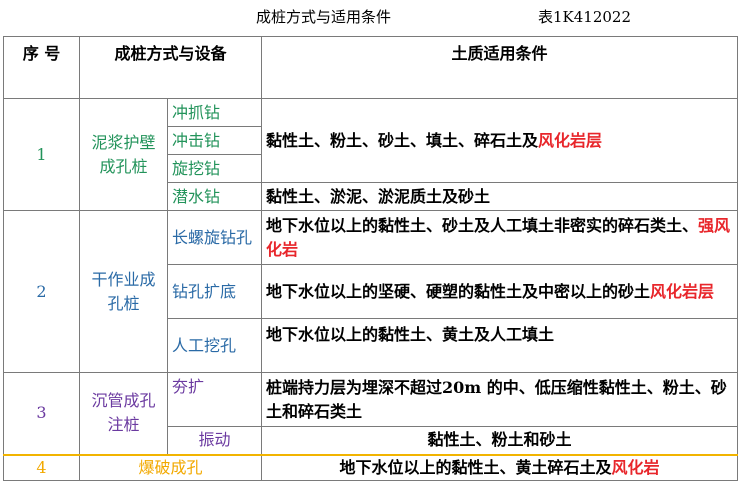  I want to click on group-name: 泥浆护壁成孔桩, so click(123, 154).